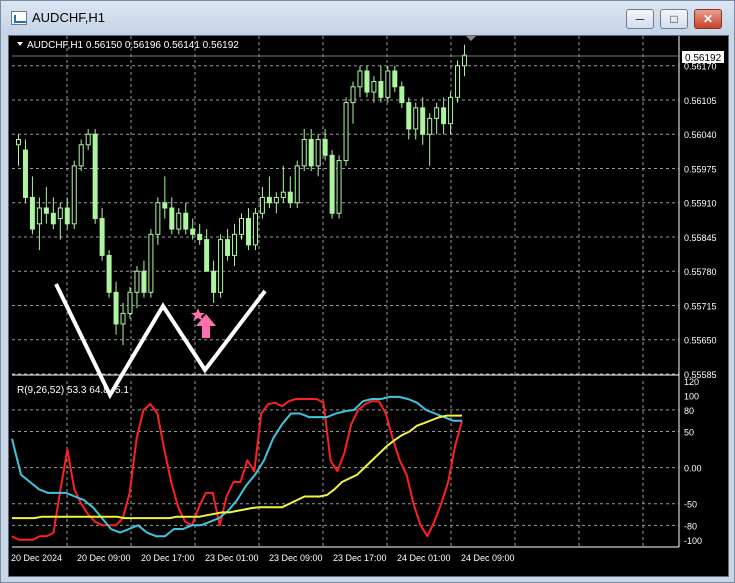  Describe the element at coordinates (690, 505) in the screenshot. I see `indicator-axis-label: -50` at that location.